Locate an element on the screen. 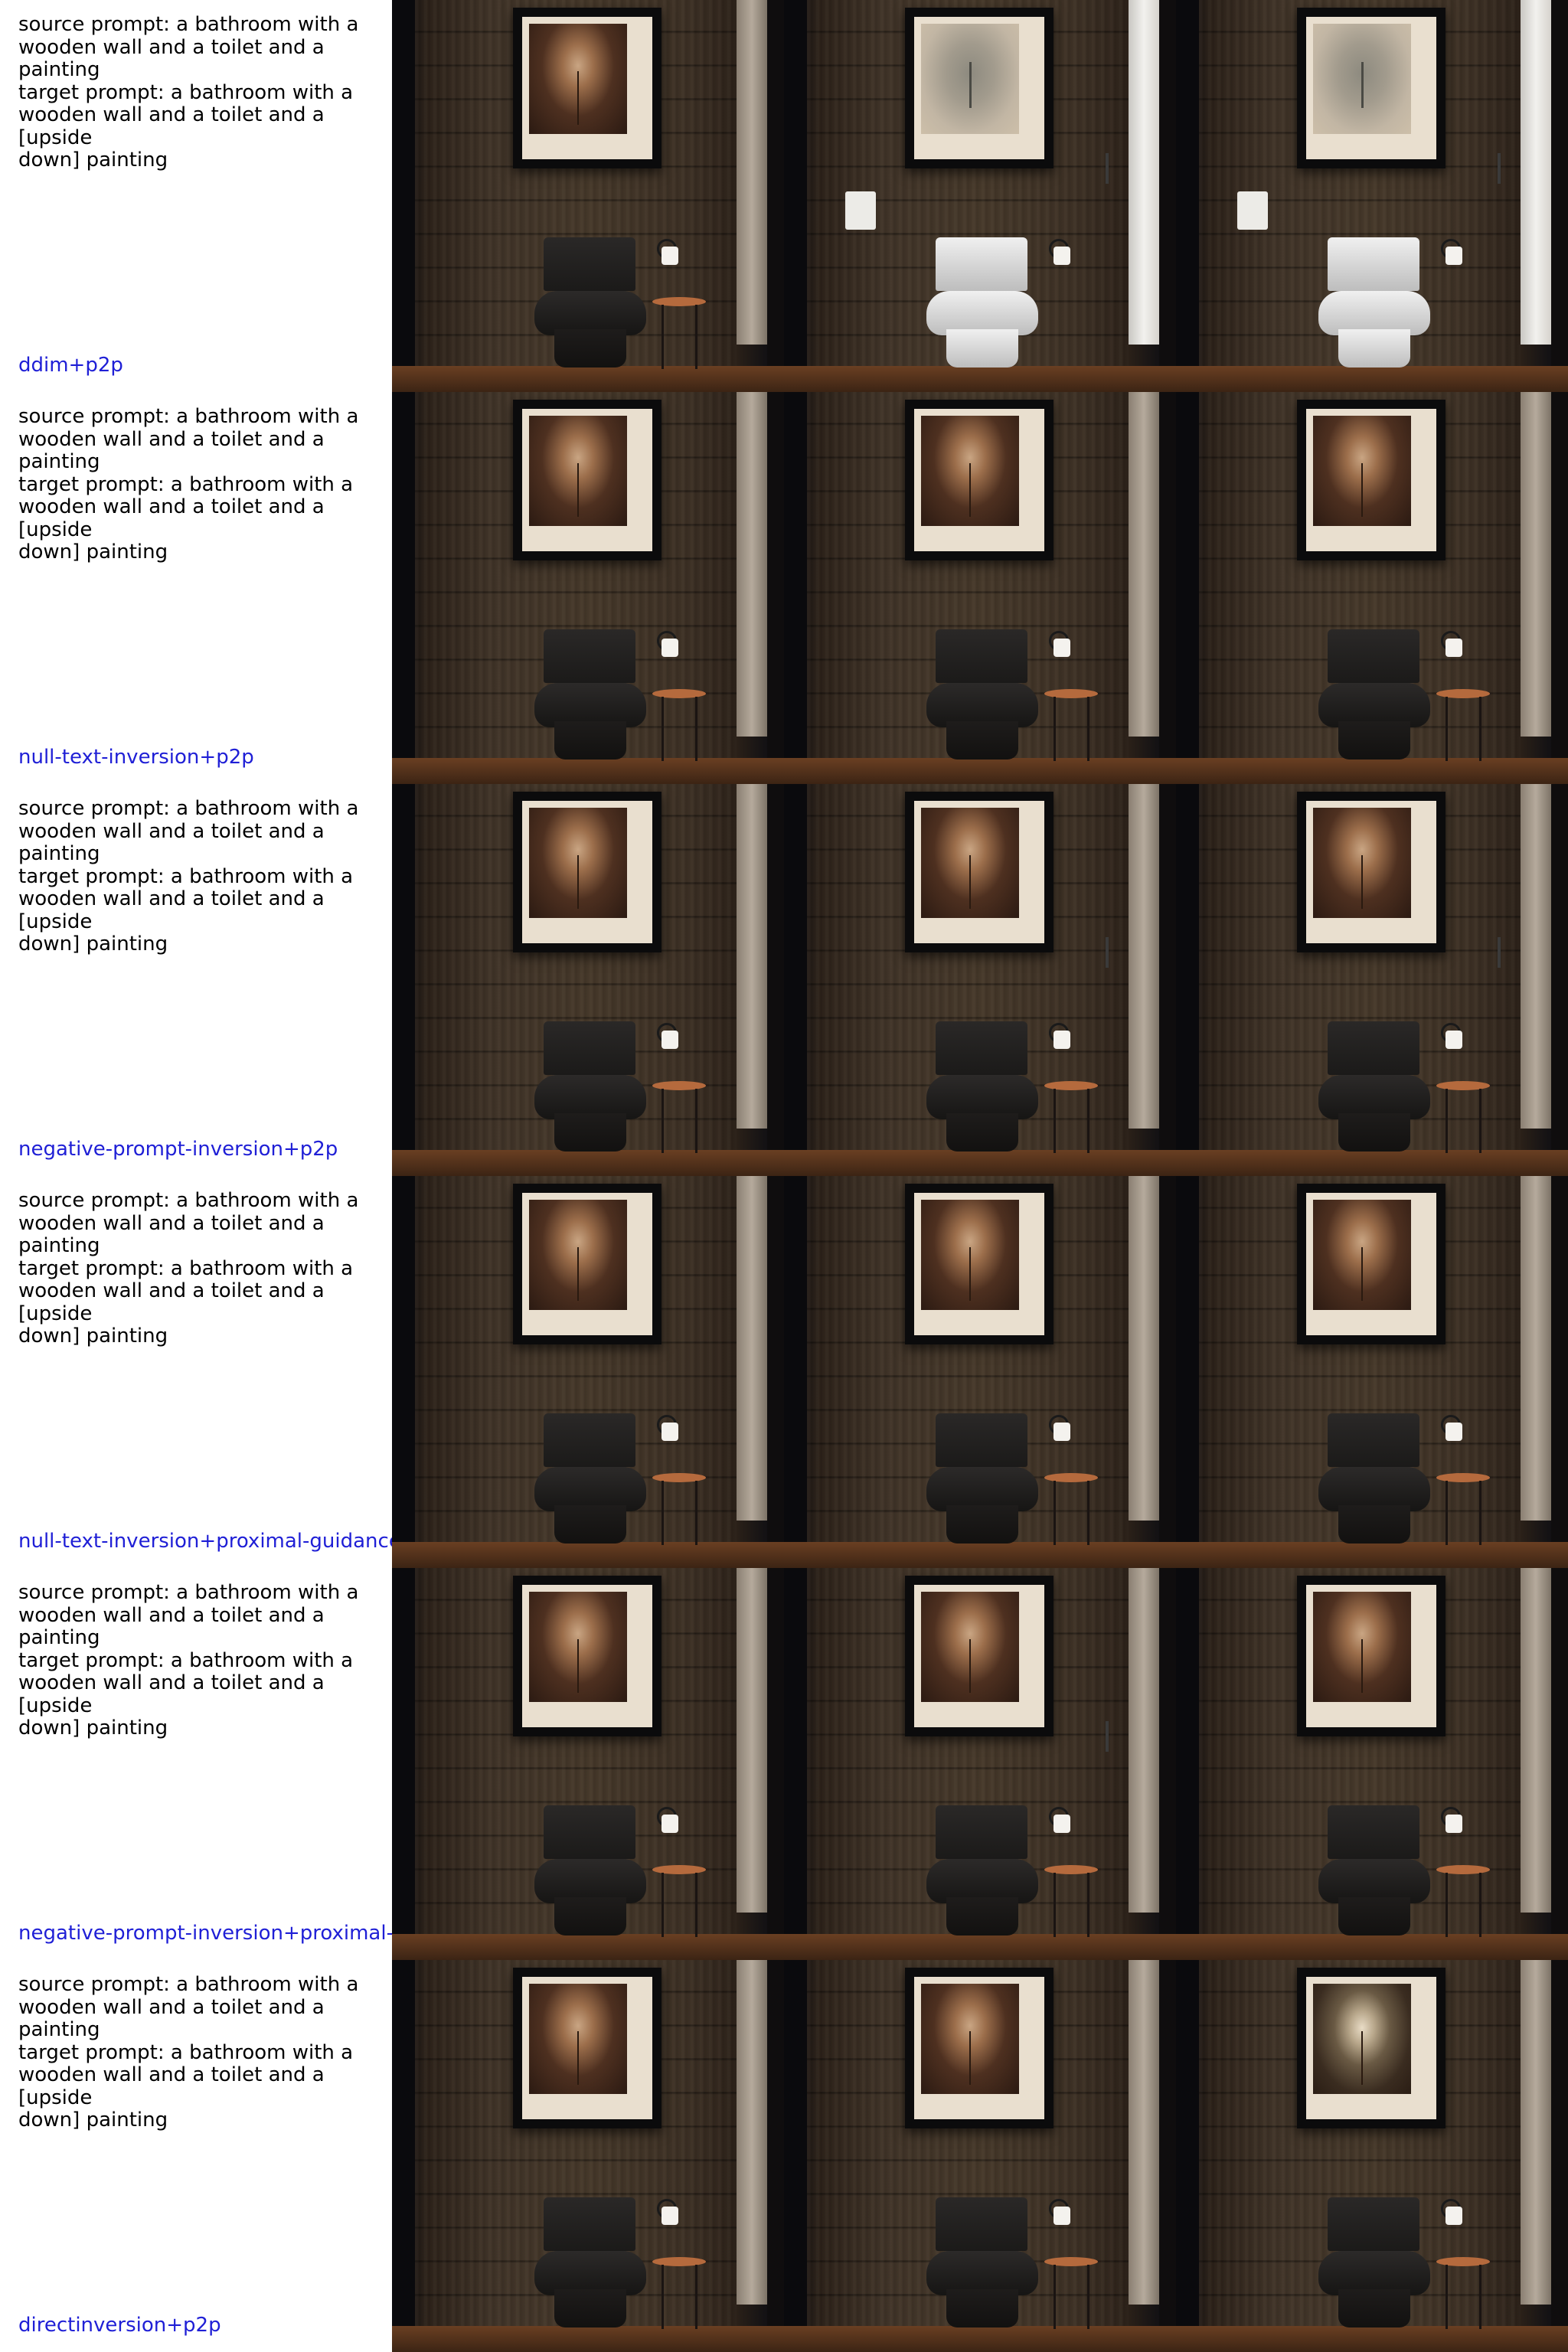 The image size is (1568, 2352). method-name: null-text-inversion+proximal-guidance is located at coordinates (205, 1541).